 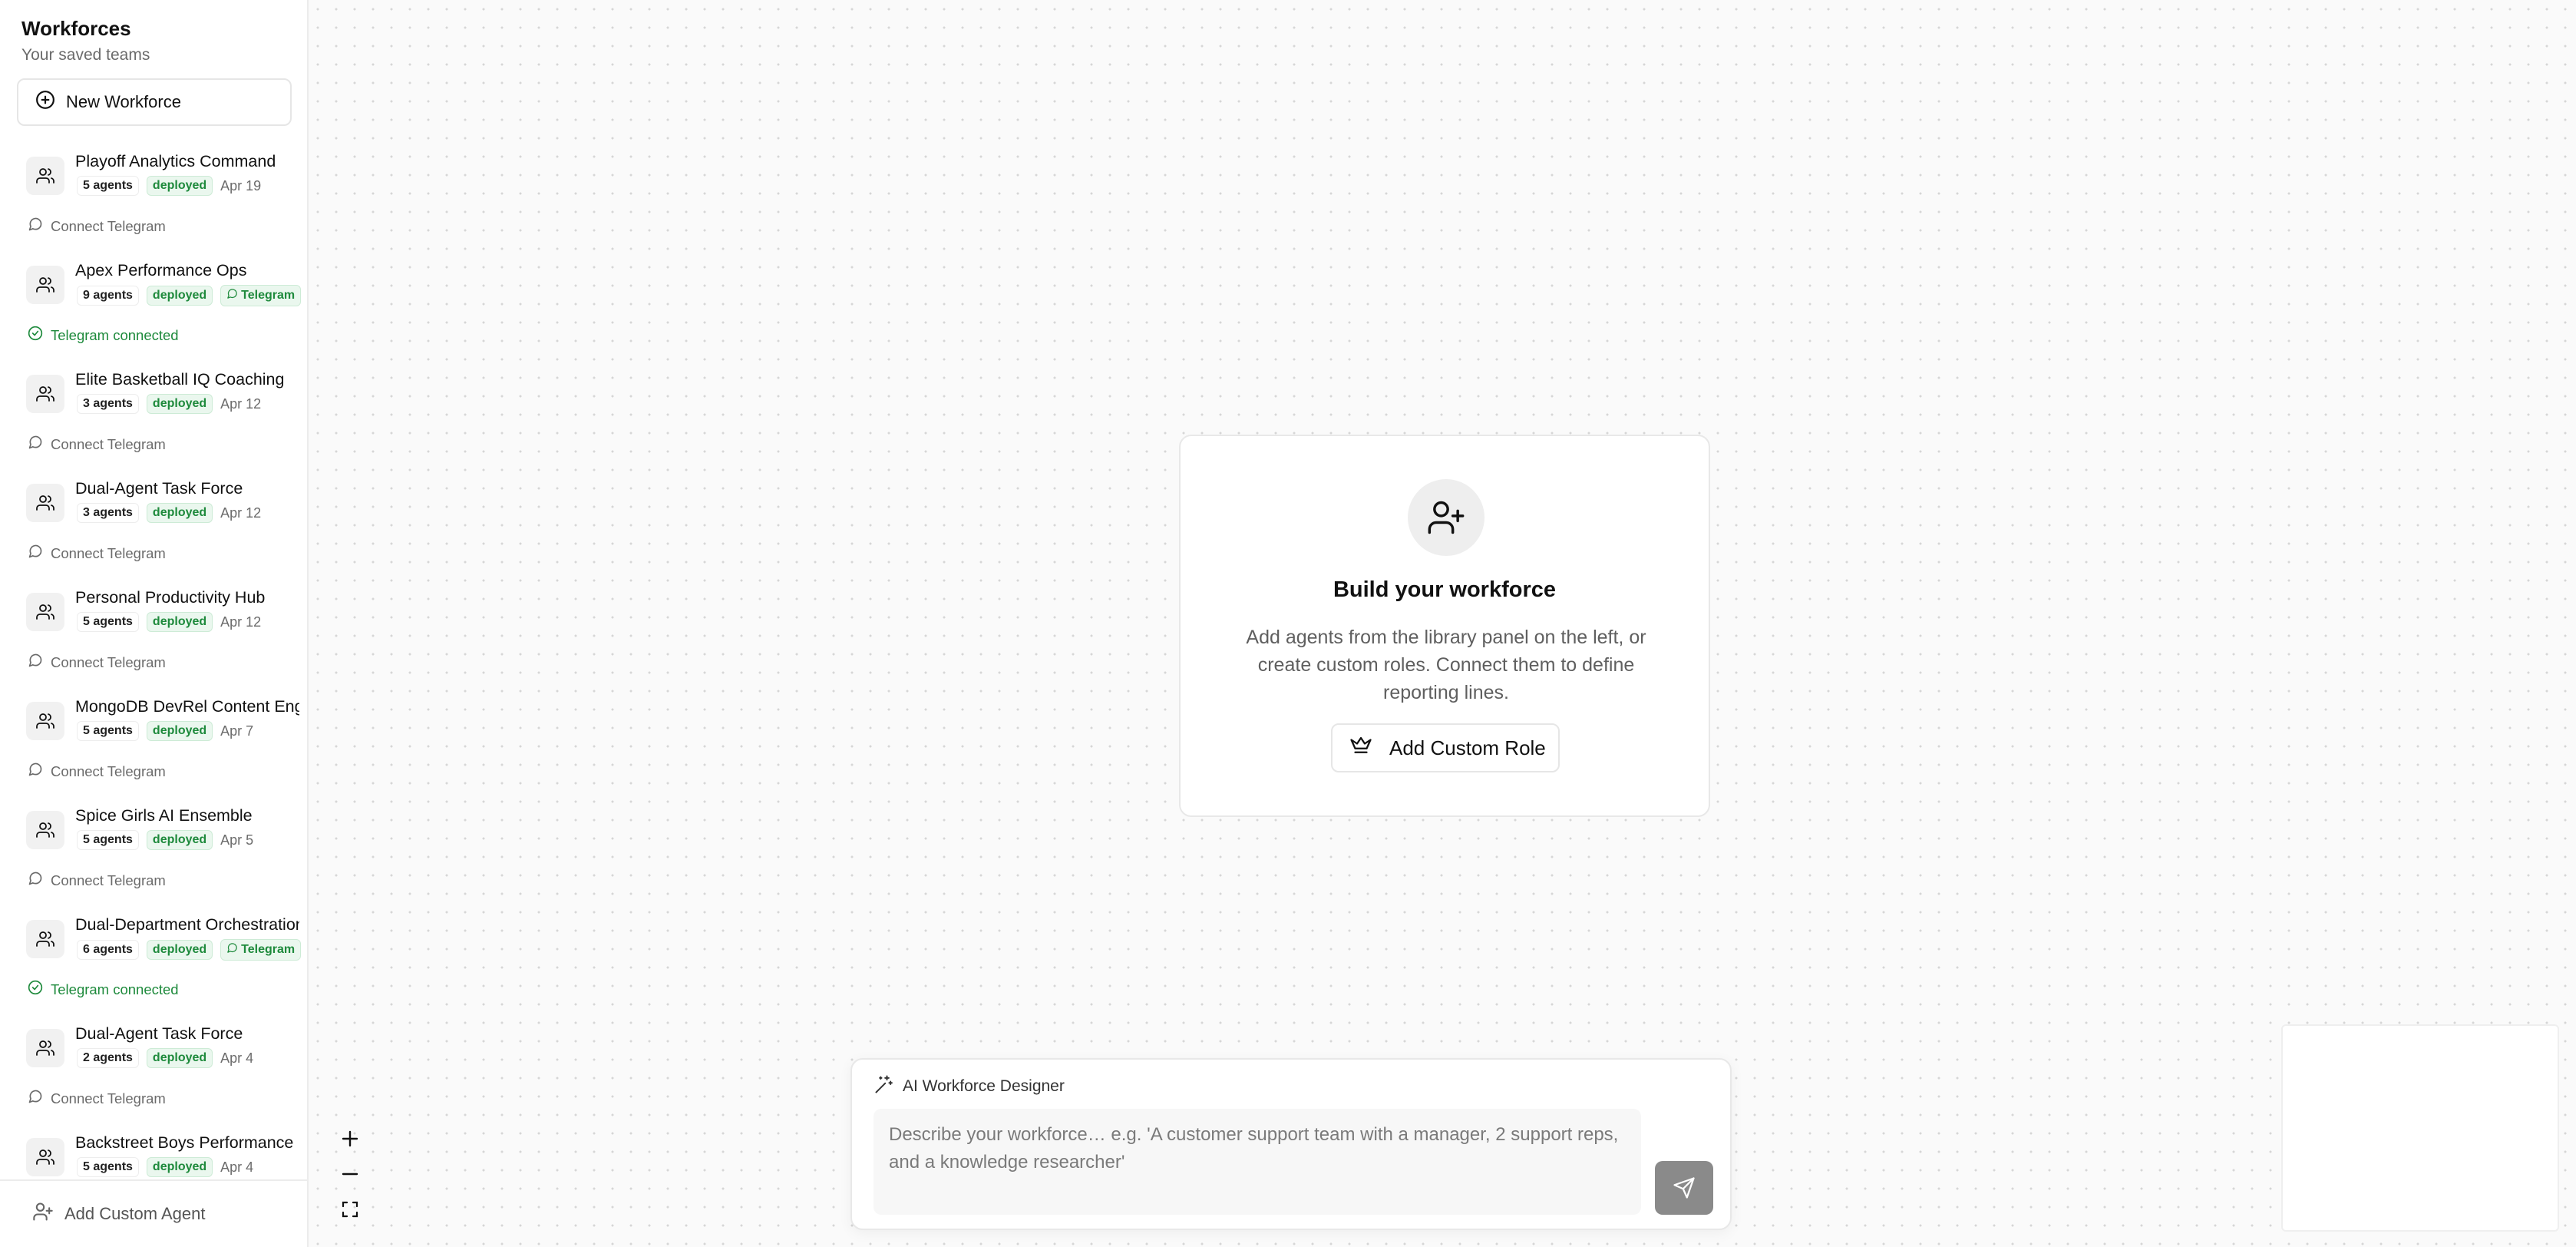 I want to click on workforce-meta: 5 agents deployed Apr 7, so click(x=165, y=731).